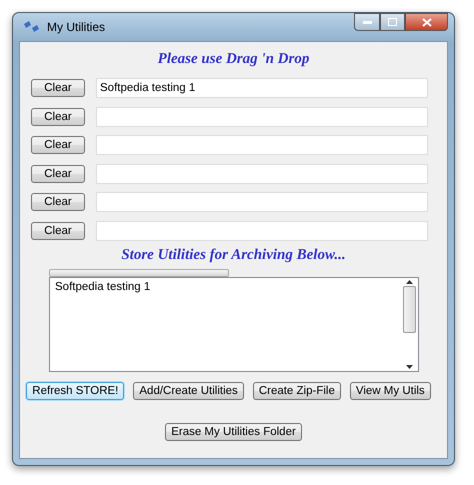 Image resolution: width=474 pixels, height=485 pixels. I want to click on minimize-button, so click(367, 22).